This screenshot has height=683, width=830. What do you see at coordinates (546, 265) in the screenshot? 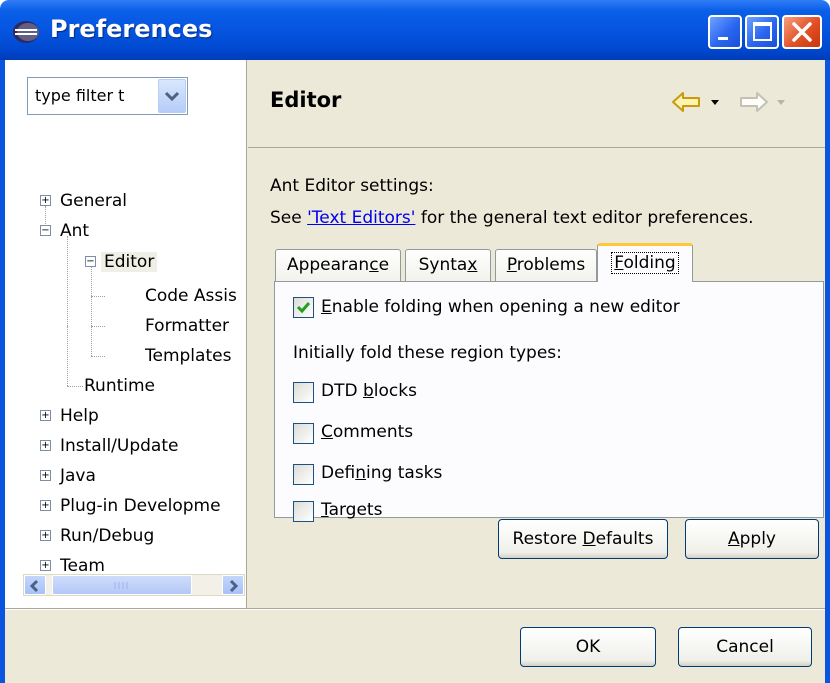
I see `tab-problems: Problems` at bounding box center [546, 265].